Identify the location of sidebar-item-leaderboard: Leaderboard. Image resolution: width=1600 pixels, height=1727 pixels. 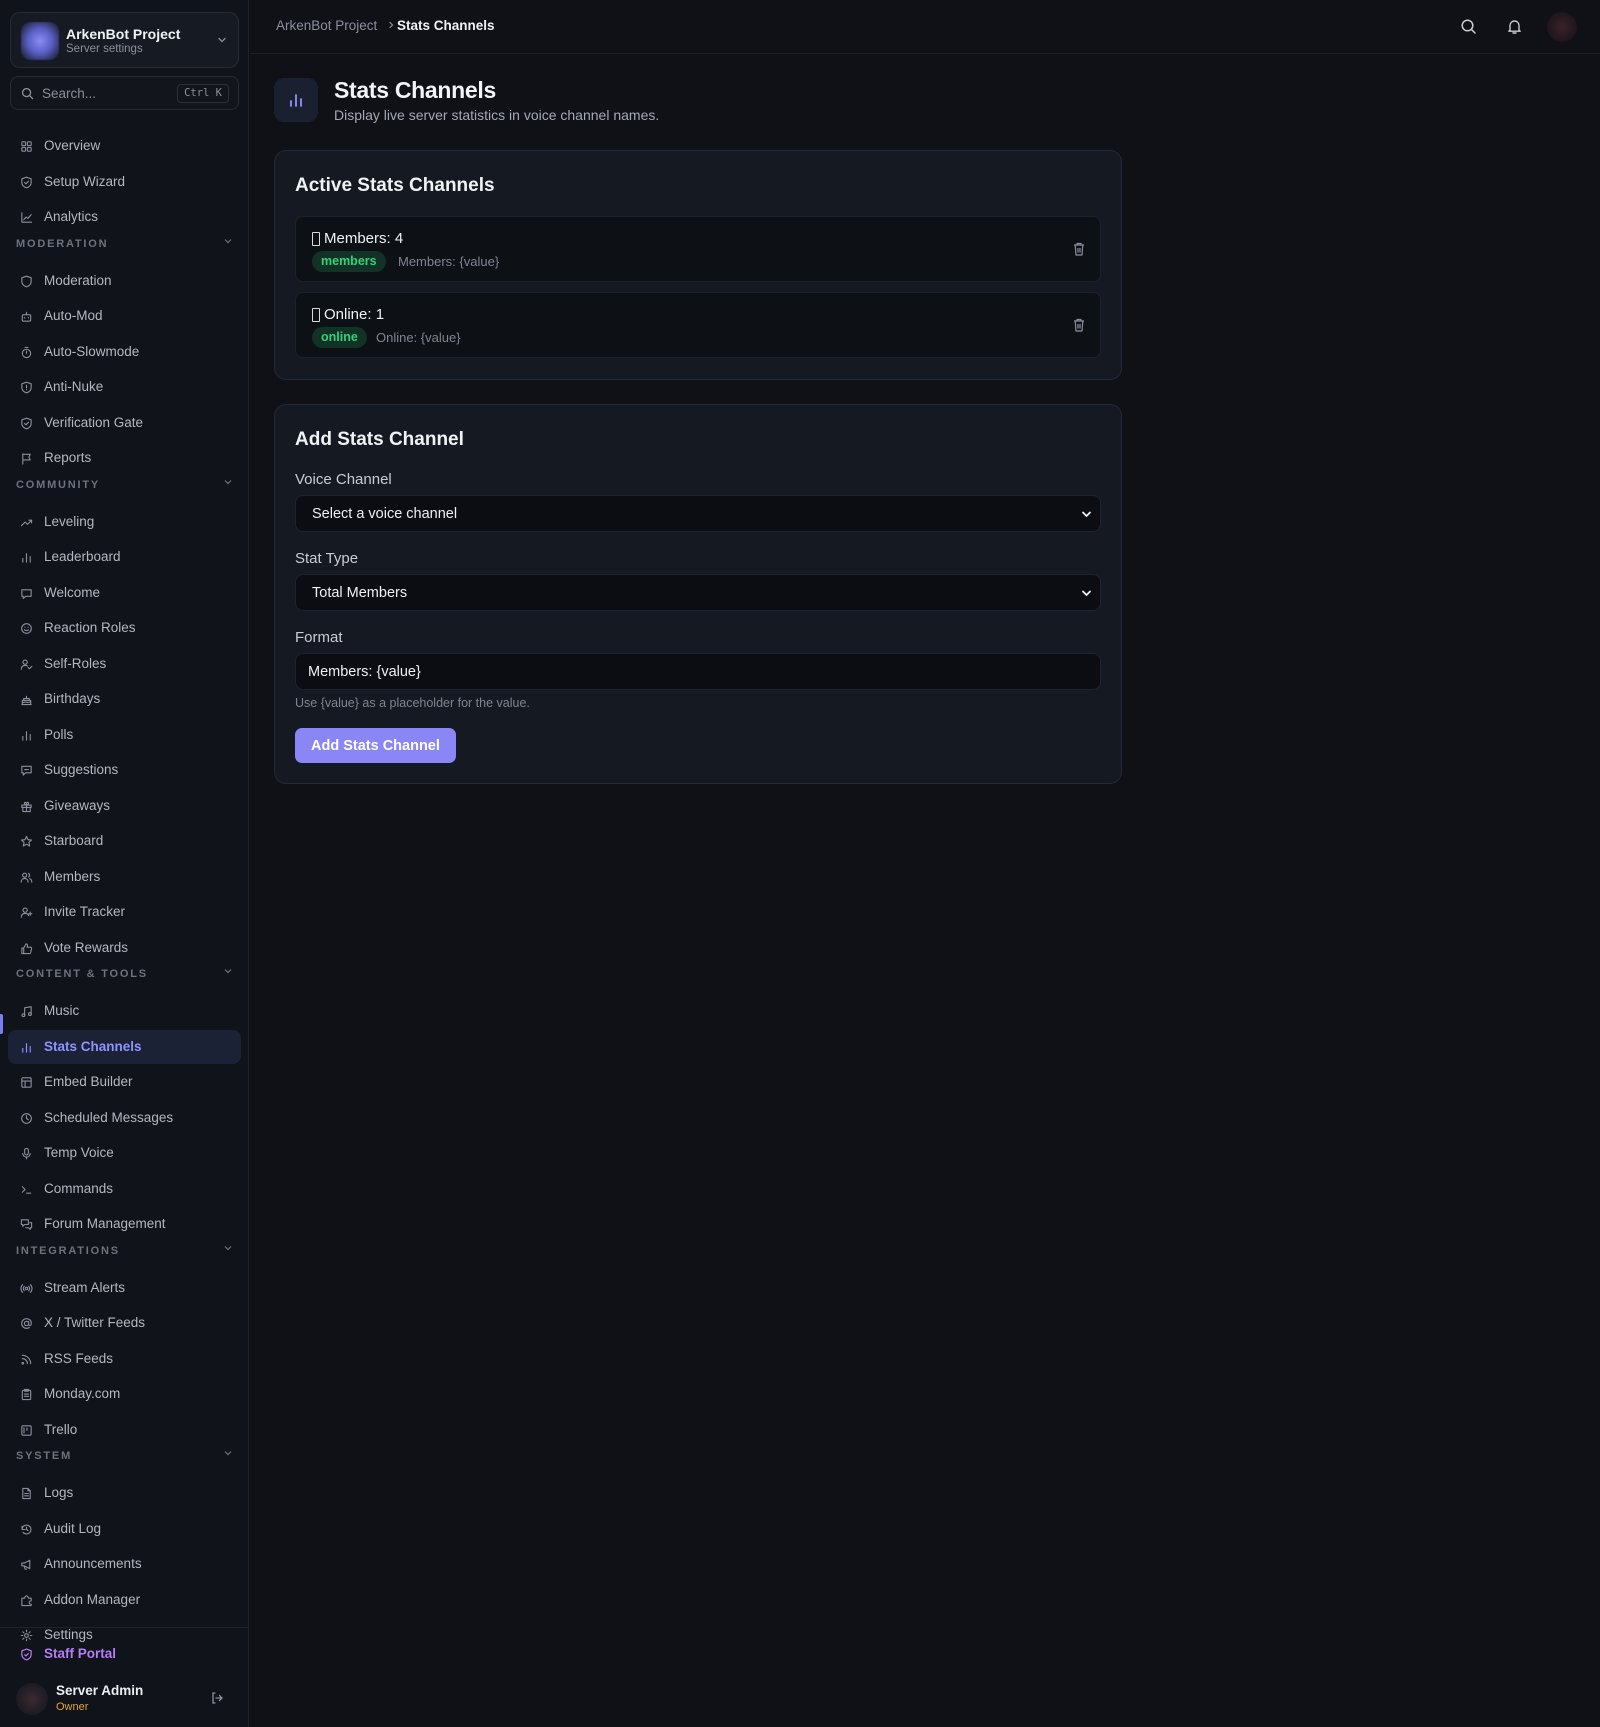
(124, 557).